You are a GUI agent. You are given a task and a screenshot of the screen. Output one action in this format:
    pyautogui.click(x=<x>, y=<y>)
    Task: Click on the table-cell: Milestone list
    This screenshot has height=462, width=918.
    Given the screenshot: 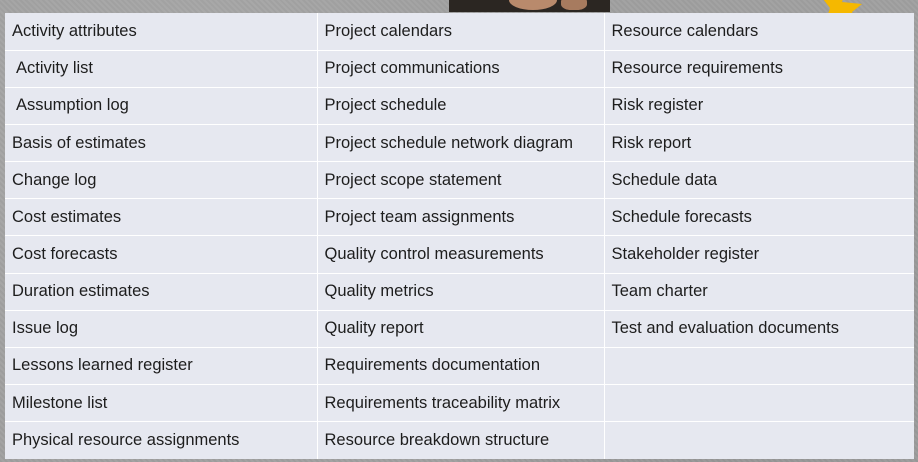 What is the action you would take?
    pyautogui.click(x=161, y=403)
    